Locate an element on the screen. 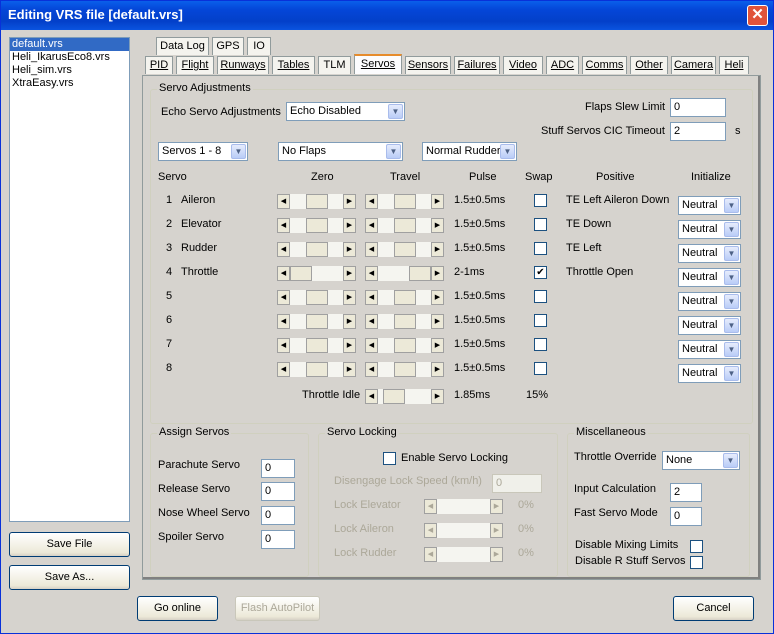  swap-checkbox: ✔ is located at coordinates (540, 272).